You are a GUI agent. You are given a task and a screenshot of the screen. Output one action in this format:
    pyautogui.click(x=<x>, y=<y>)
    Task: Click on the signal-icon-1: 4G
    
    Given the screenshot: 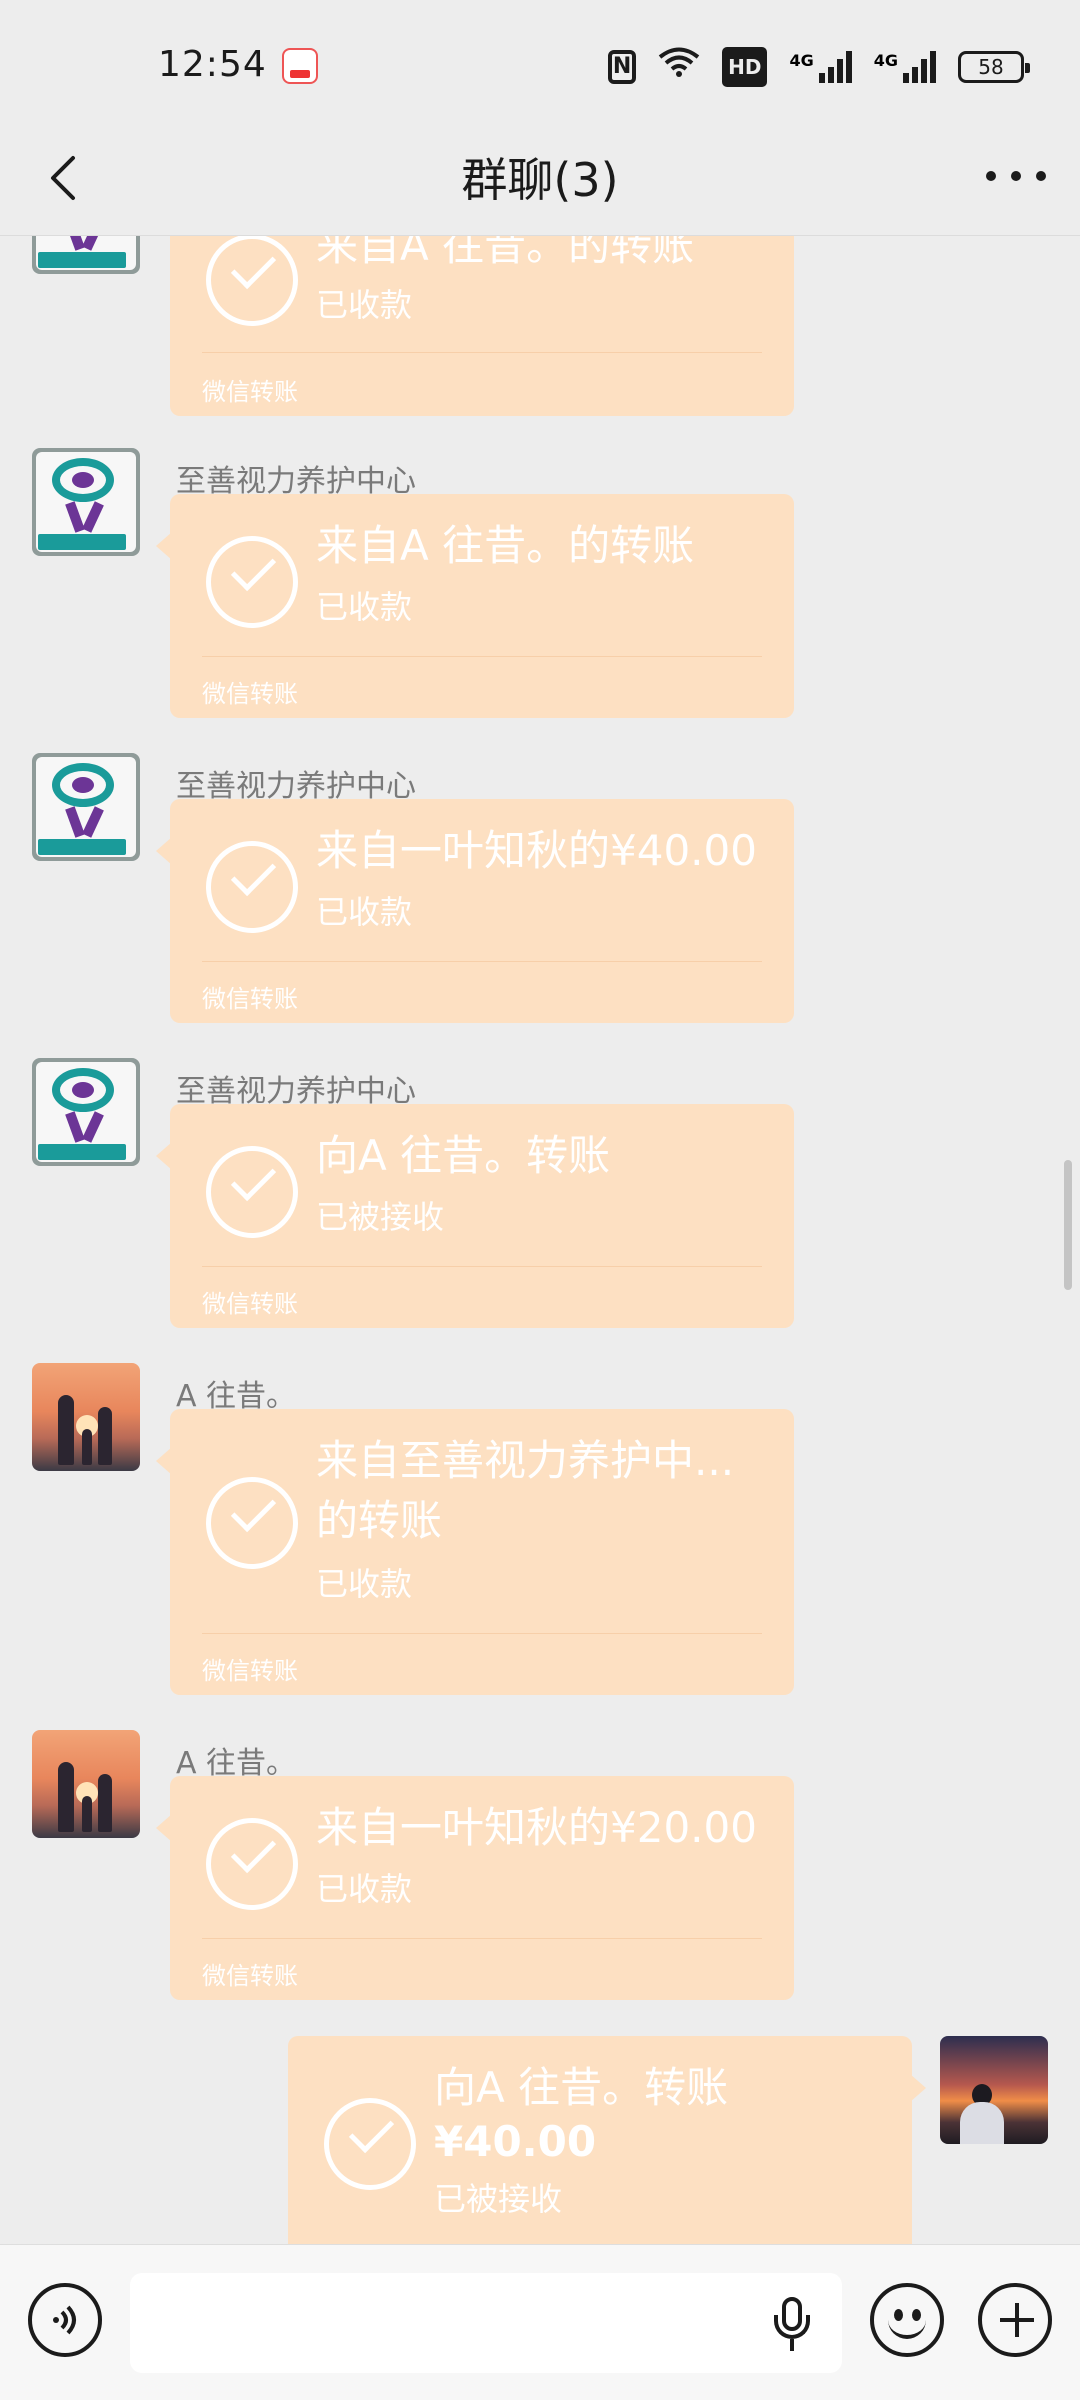 What is the action you would take?
    pyautogui.click(x=820, y=67)
    